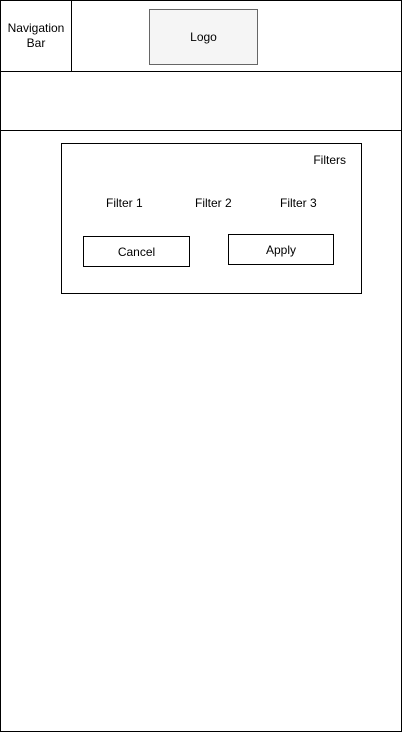 Image resolution: width=402 pixels, height=732 pixels. I want to click on apply-button: Apply, so click(281, 249).